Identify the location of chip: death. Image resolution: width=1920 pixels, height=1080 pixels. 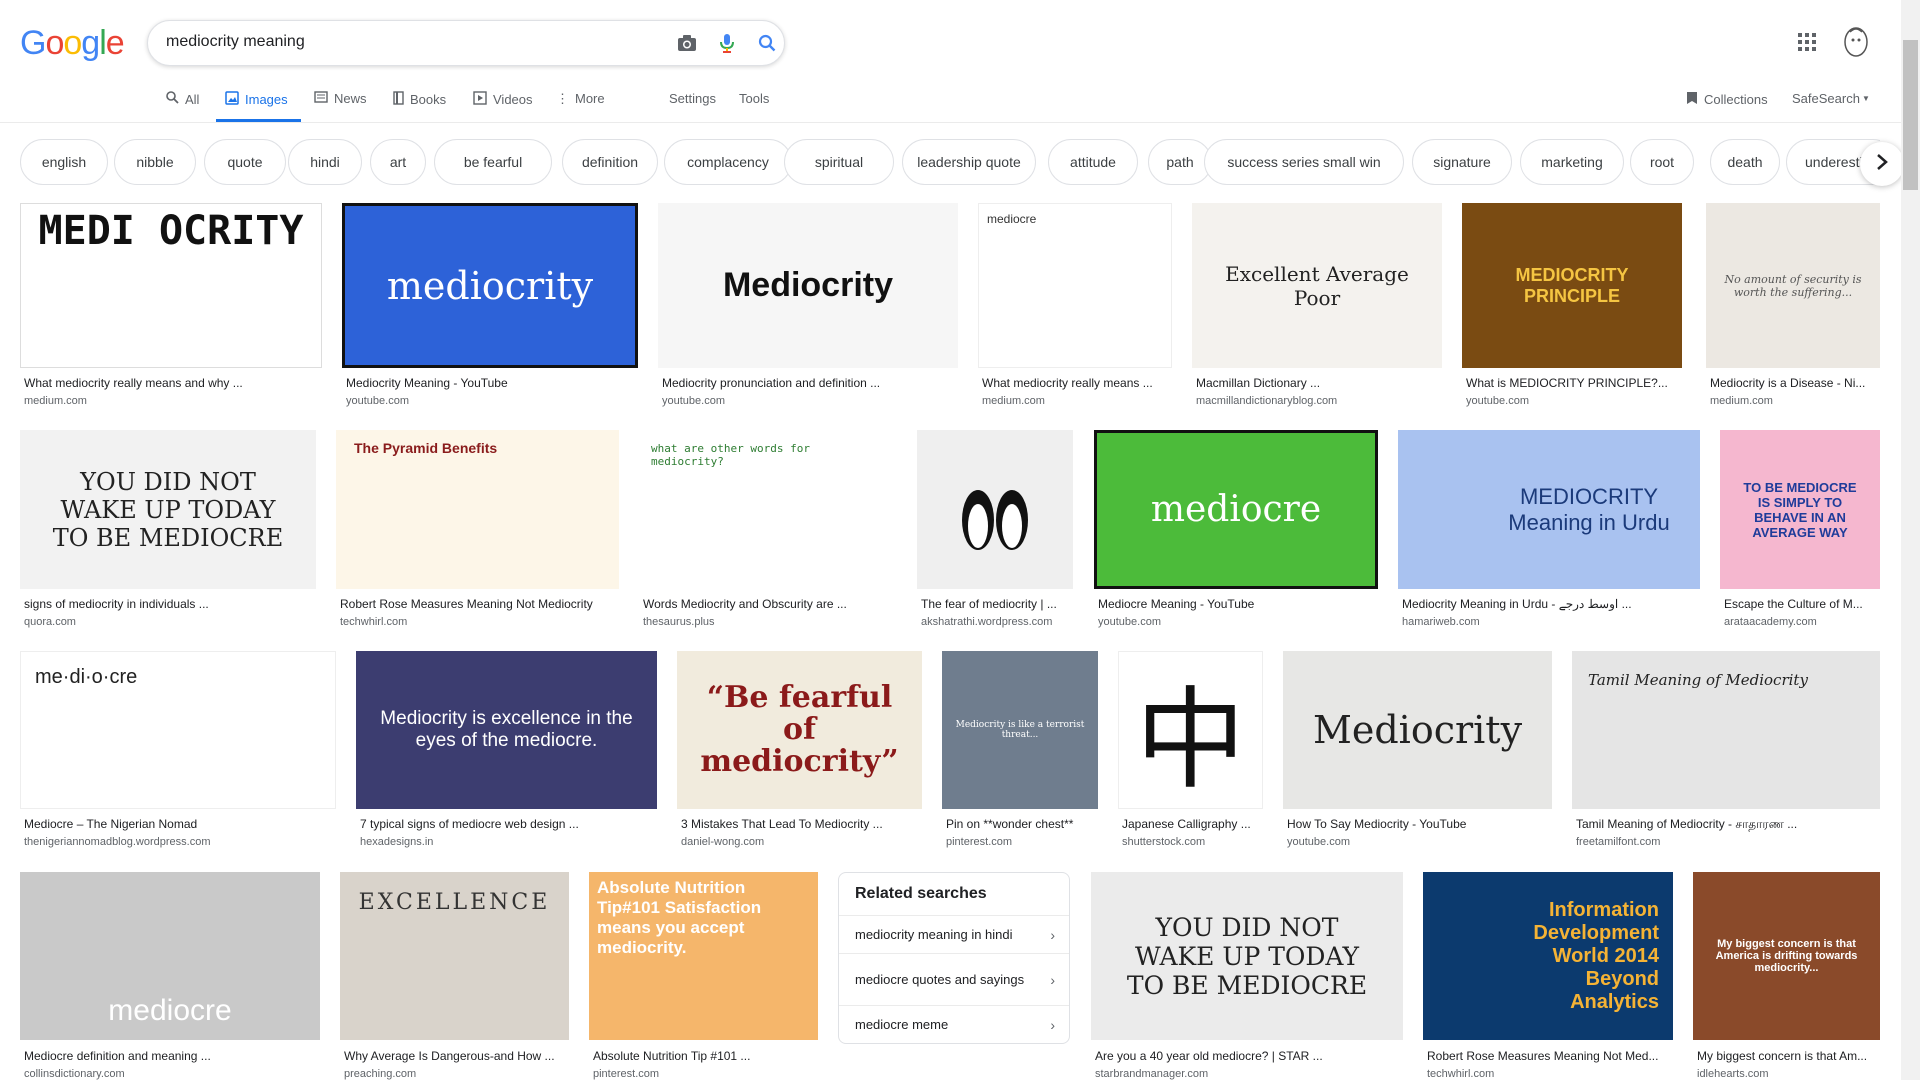
(1745, 162).